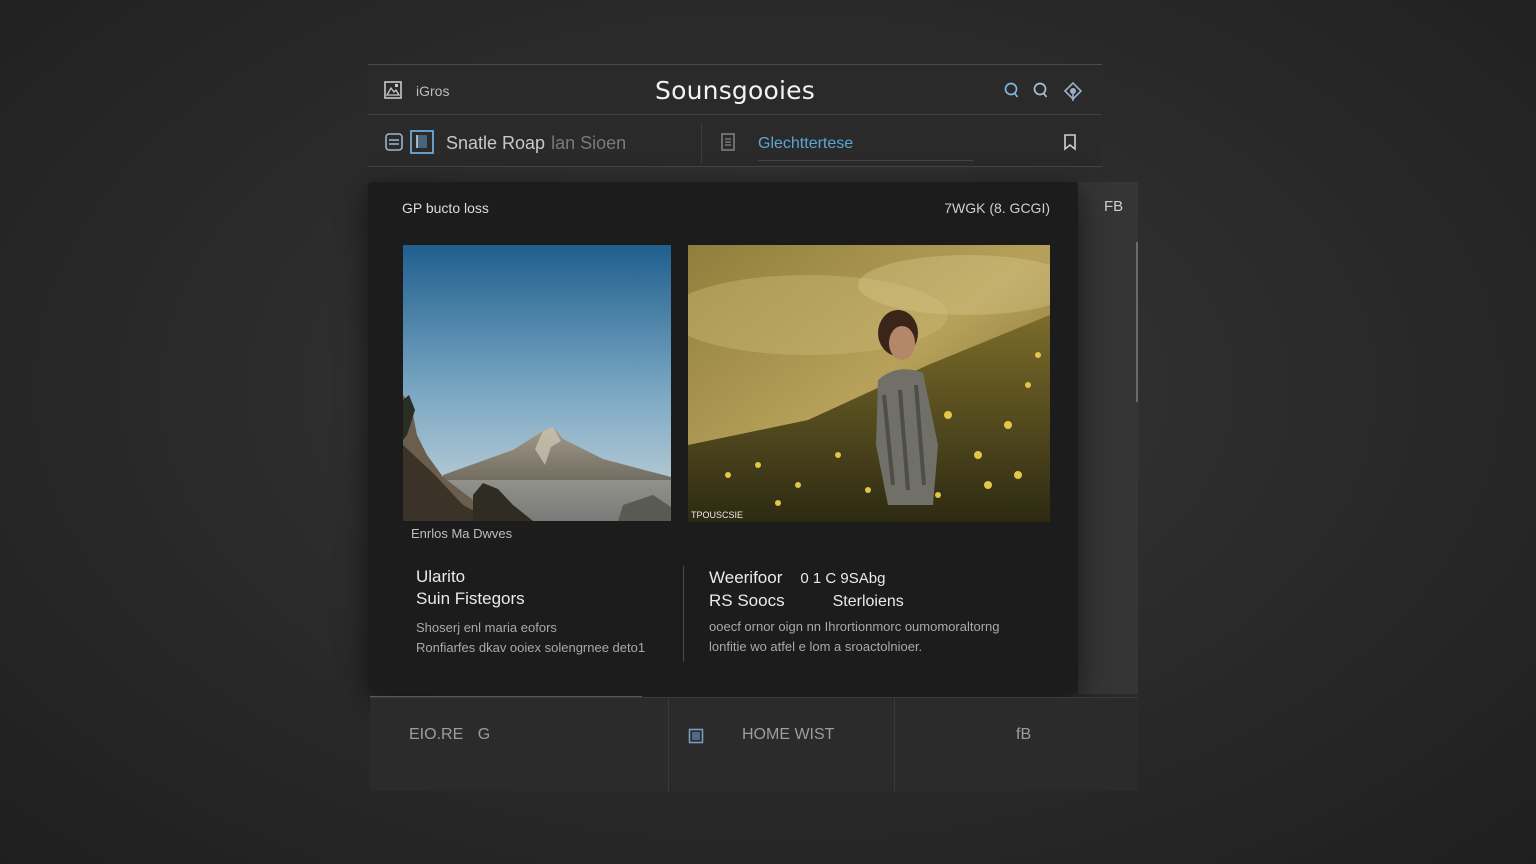 The width and height of the screenshot is (1536, 864). What do you see at coordinates (747, 600) in the screenshot?
I see `card-right-title-2a: RS Soocs` at bounding box center [747, 600].